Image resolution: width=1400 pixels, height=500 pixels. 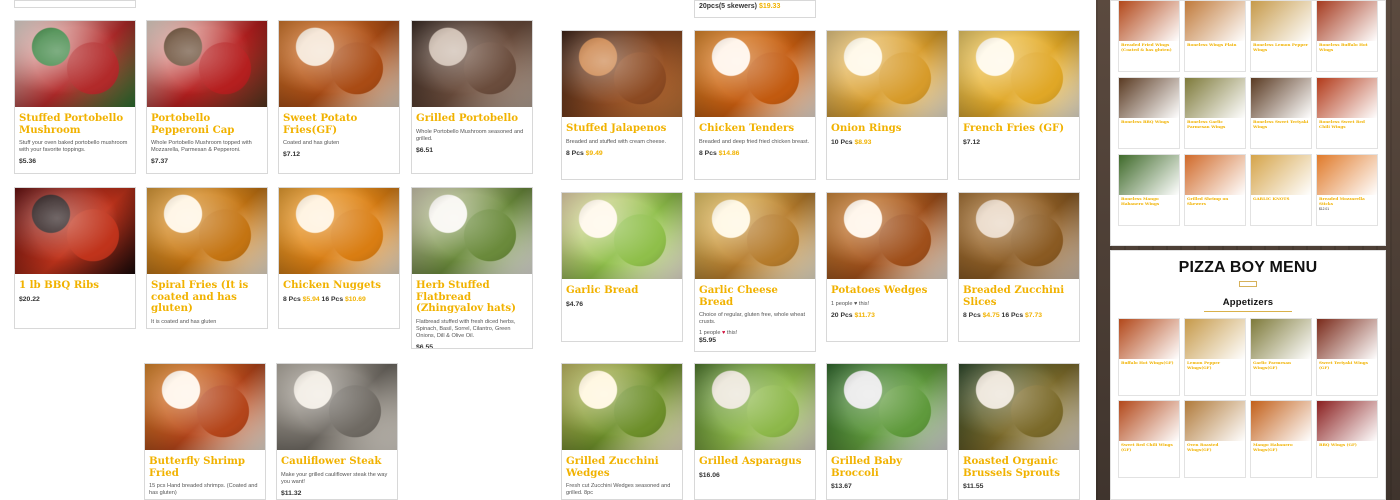 What do you see at coordinates (887, 128) in the screenshot?
I see `menu-item-title: Onion Rings` at bounding box center [887, 128].